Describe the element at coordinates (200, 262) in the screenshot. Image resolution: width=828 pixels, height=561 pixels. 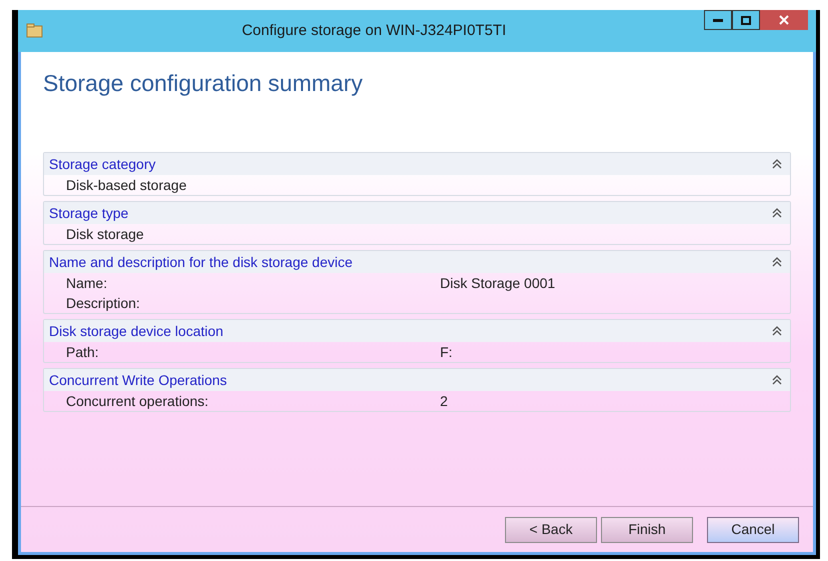
I see `section-title: Name and description for the disk storage device` at that location.